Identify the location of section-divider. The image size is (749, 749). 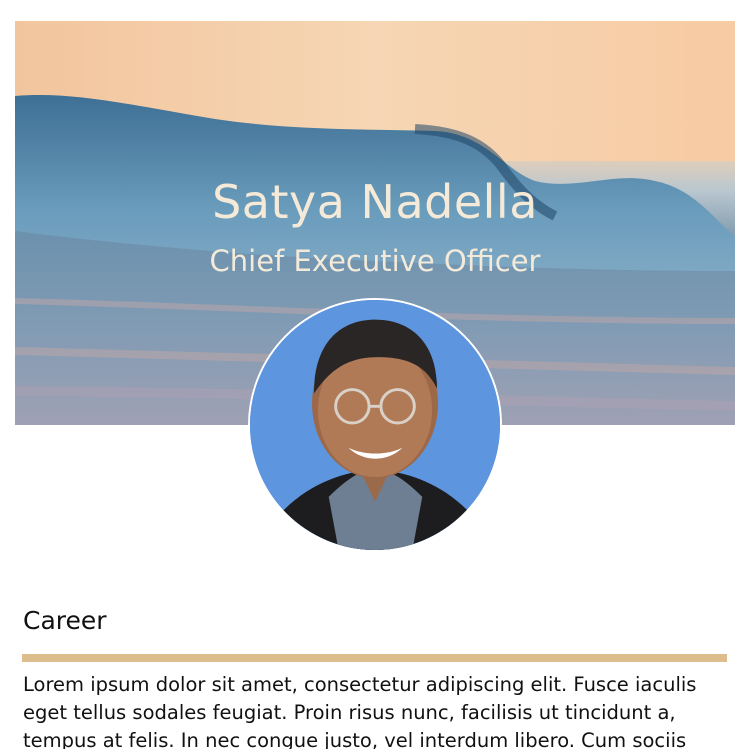
(374, 658).